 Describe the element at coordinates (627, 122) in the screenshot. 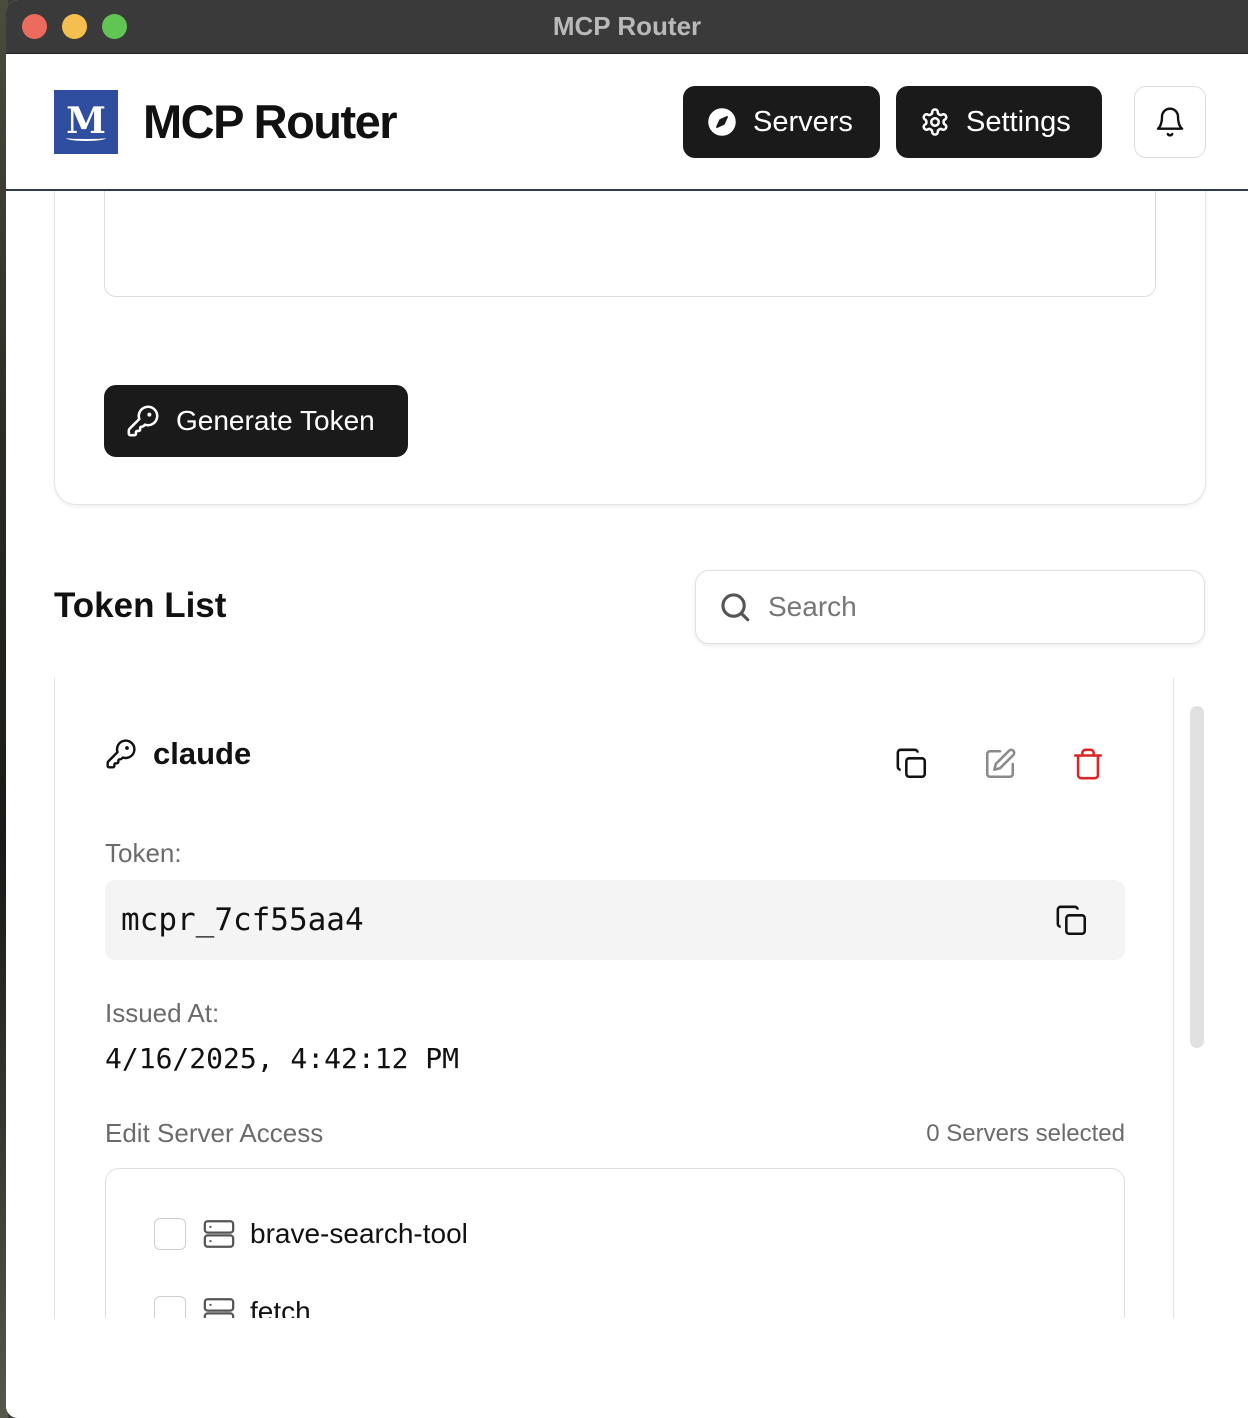

I see `app-header: M MCP Router Servers Settings` at that location.